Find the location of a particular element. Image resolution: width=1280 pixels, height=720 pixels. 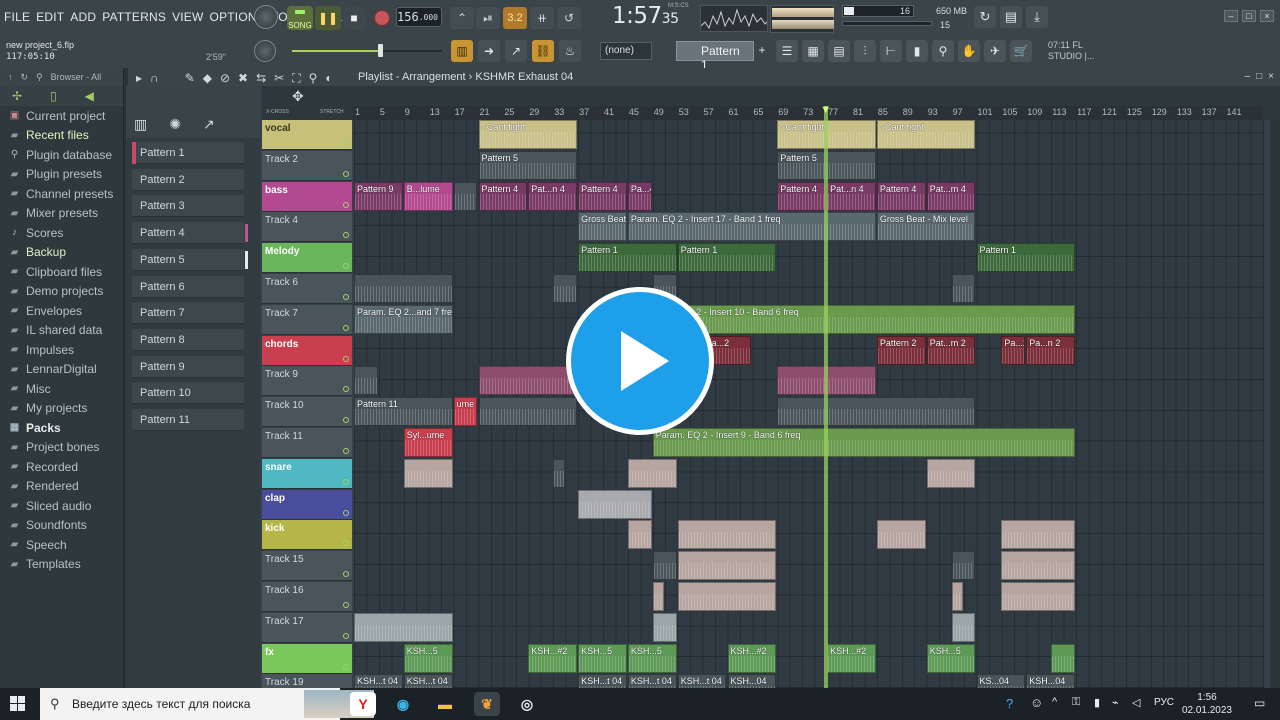

export-icon: ⤓ is located at coordinates (1037, 17).